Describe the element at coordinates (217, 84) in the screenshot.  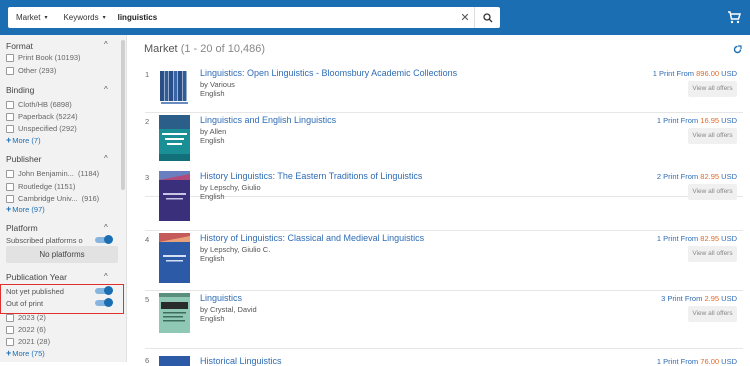
I see `result-author: by Various` at that location.